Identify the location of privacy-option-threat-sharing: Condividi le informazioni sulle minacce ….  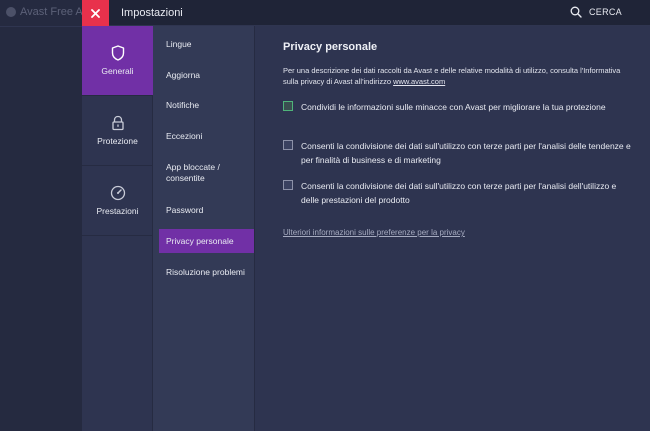
(458, 107).